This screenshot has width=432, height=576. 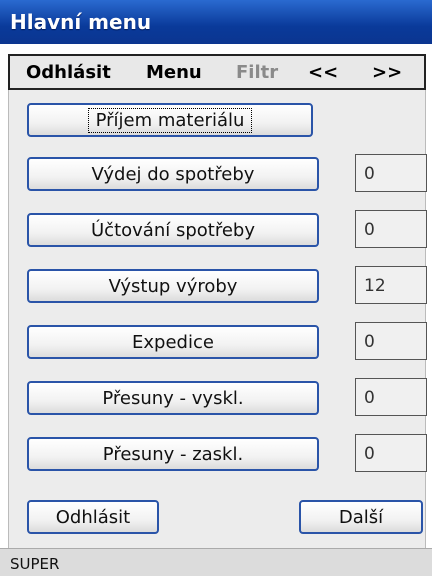 What do you see at coordinates (217, 72) in the screenshot?
I see `menu-bar: Odhlásit Menu Filtr << >>` at bounding box center [217, 72].